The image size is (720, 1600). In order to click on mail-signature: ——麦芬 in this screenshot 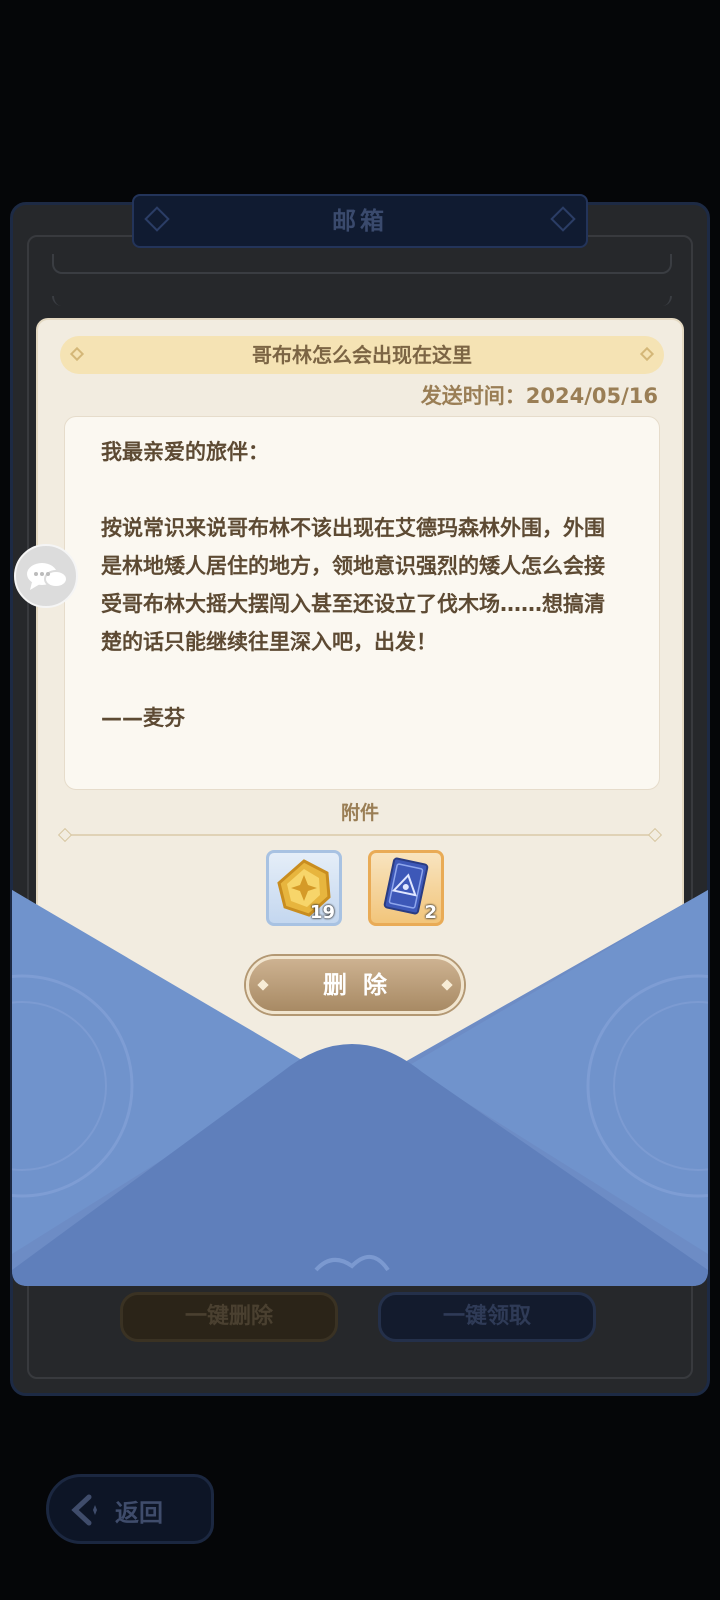, I will do `click(143, 718)`.